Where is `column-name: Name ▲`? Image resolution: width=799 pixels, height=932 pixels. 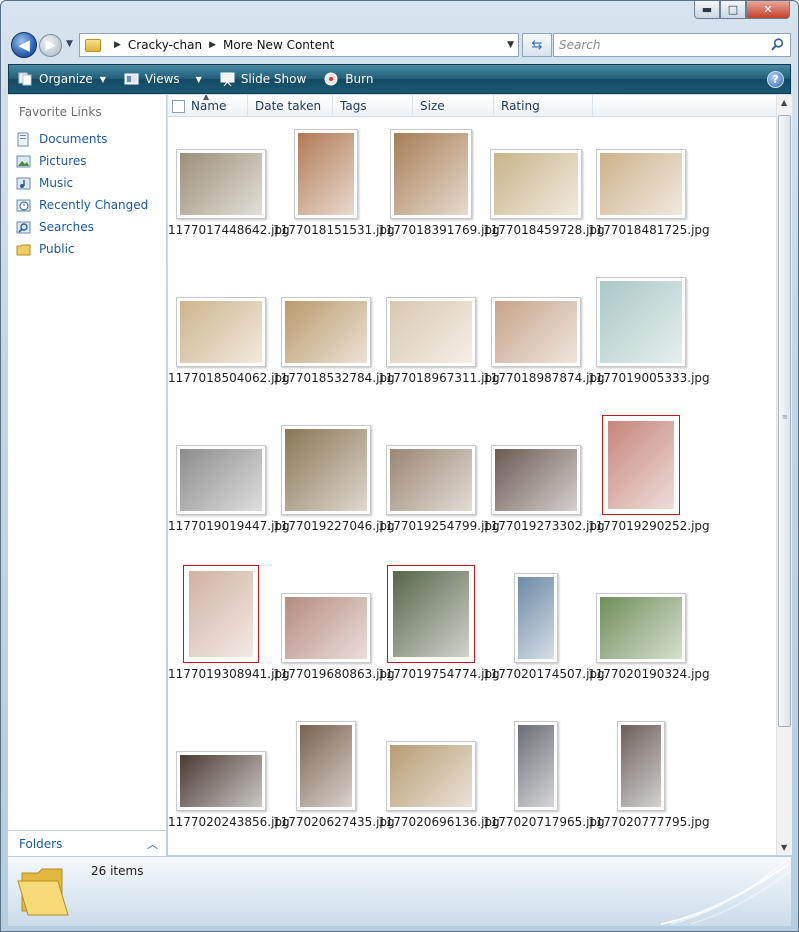 column-name: Name ▲ is located at coordinates (208, 106).